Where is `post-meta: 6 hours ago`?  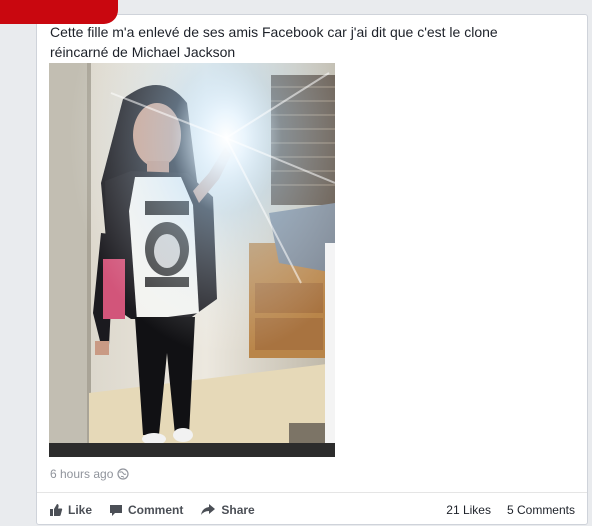 post-meta: 6 hours ago is located at coordinates (89, 474).